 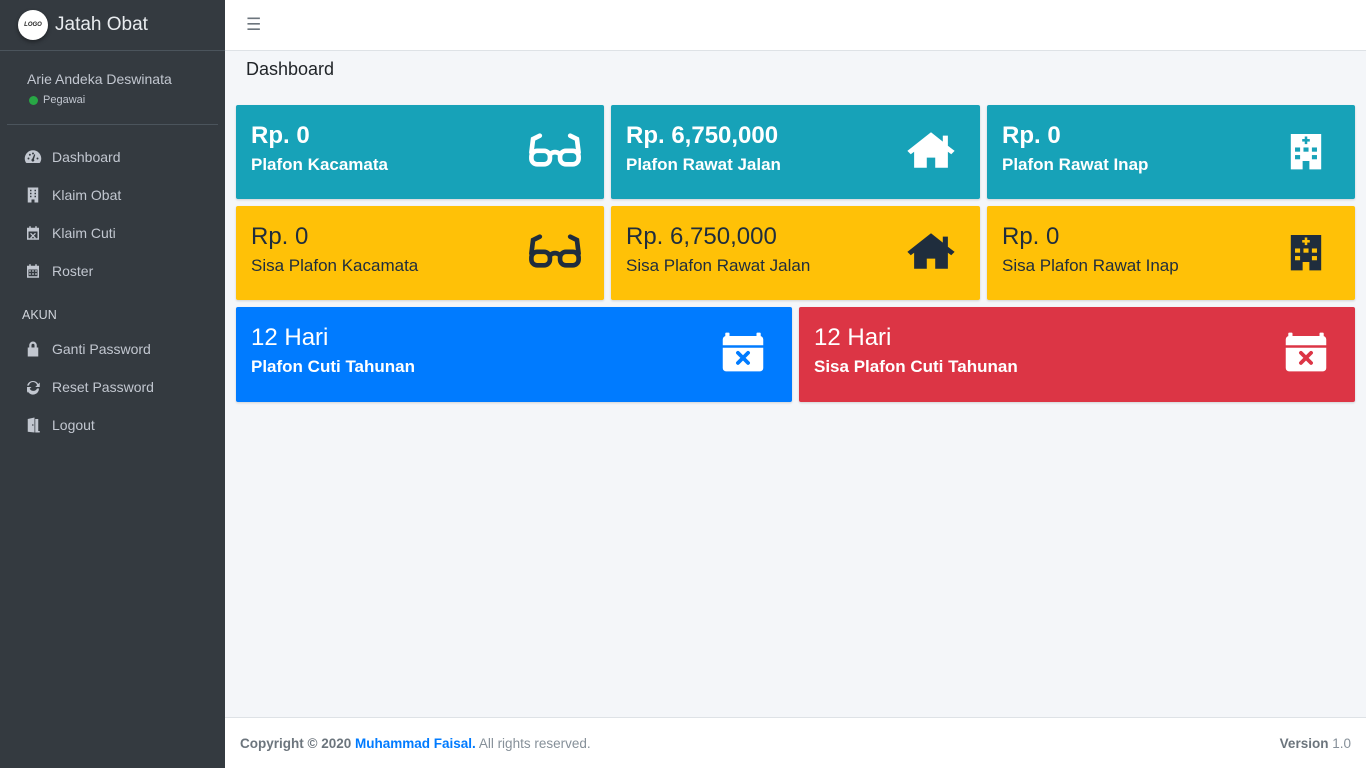 What do you see at coordinates (122, 79) in the screenshot?
I see `user-name: Arie Andeka Deswinata` at bounding box center [122, 79].